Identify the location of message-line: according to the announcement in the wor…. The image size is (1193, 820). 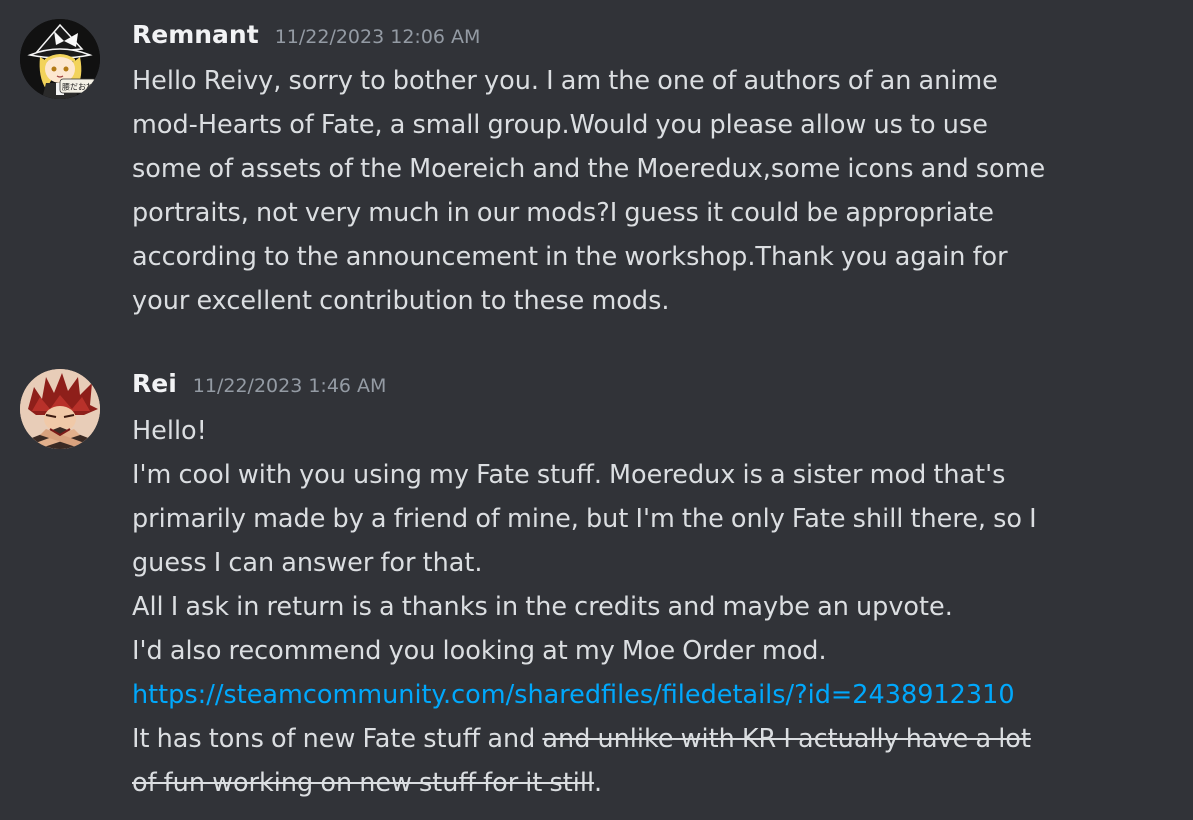
(570, 257).